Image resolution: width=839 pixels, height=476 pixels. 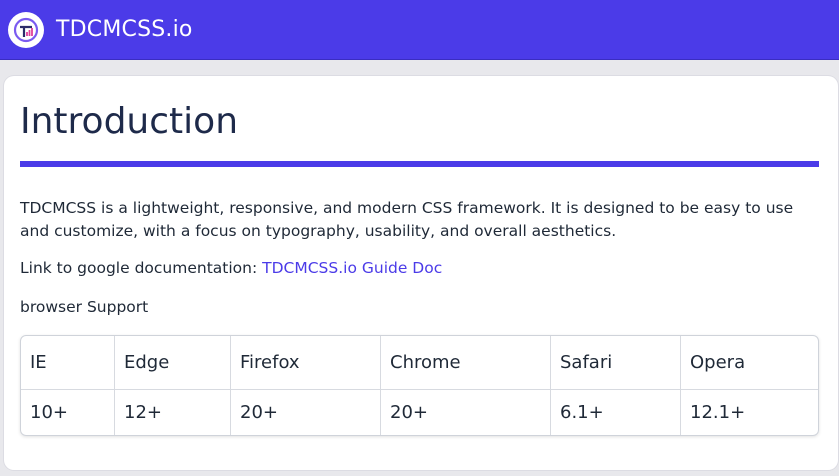 I want to click on table-row: 10+ 12+ 20+ 20+ 6.1+ 12.1+, so click(x=419, y=412).